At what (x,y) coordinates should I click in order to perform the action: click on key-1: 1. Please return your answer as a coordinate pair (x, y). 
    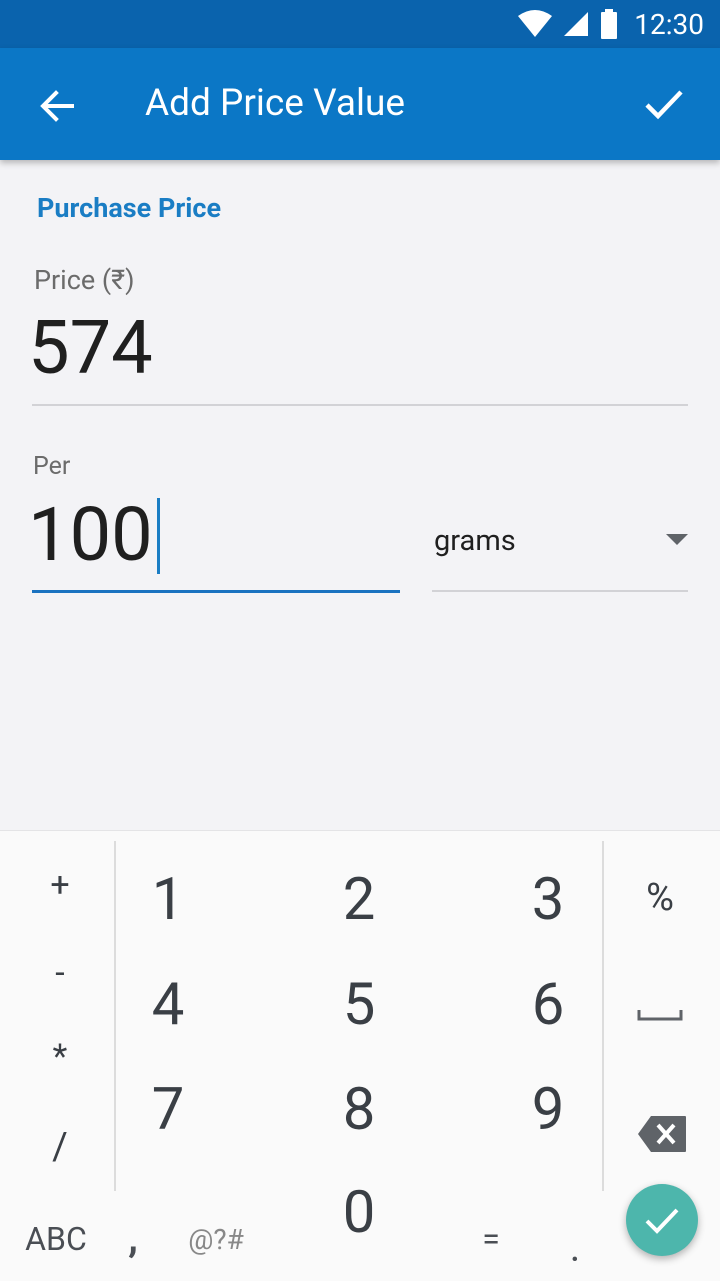
    Looking at the image, I should click on (168, 900).